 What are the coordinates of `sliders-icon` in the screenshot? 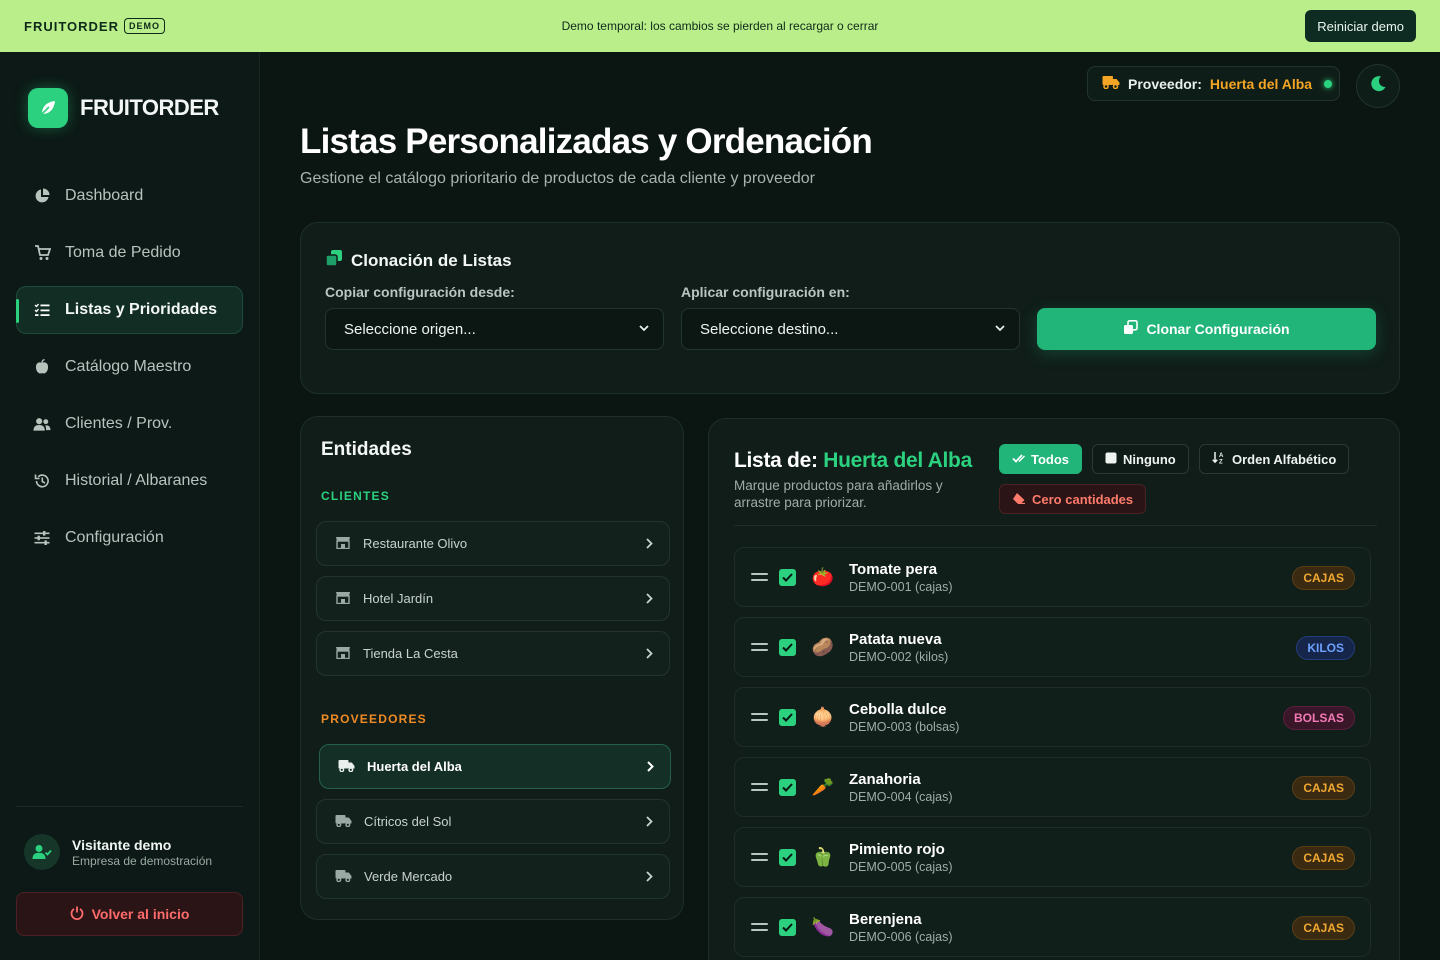 It's located at (42, 538).